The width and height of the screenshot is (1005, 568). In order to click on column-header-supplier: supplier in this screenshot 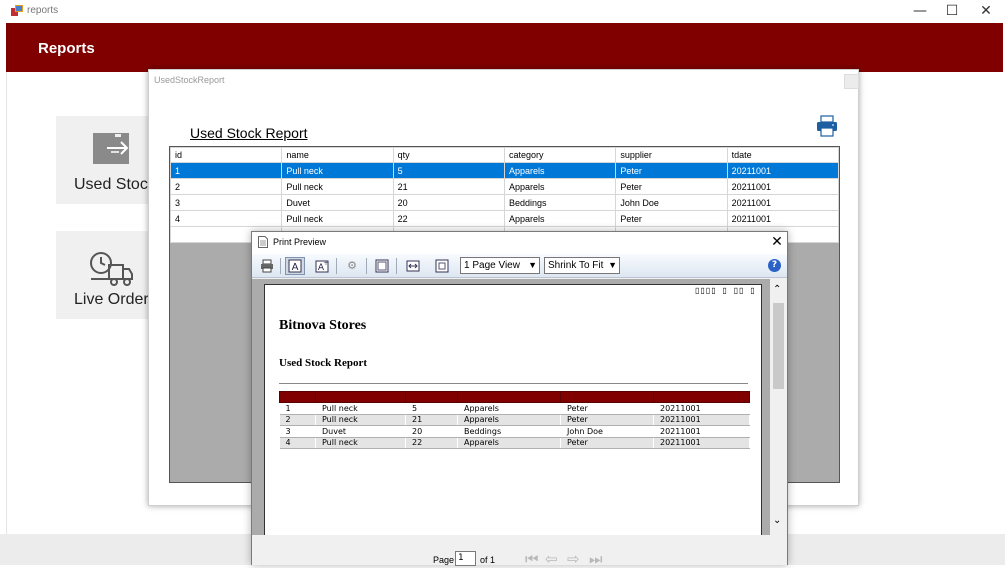, I will do `click(671, 155)`.